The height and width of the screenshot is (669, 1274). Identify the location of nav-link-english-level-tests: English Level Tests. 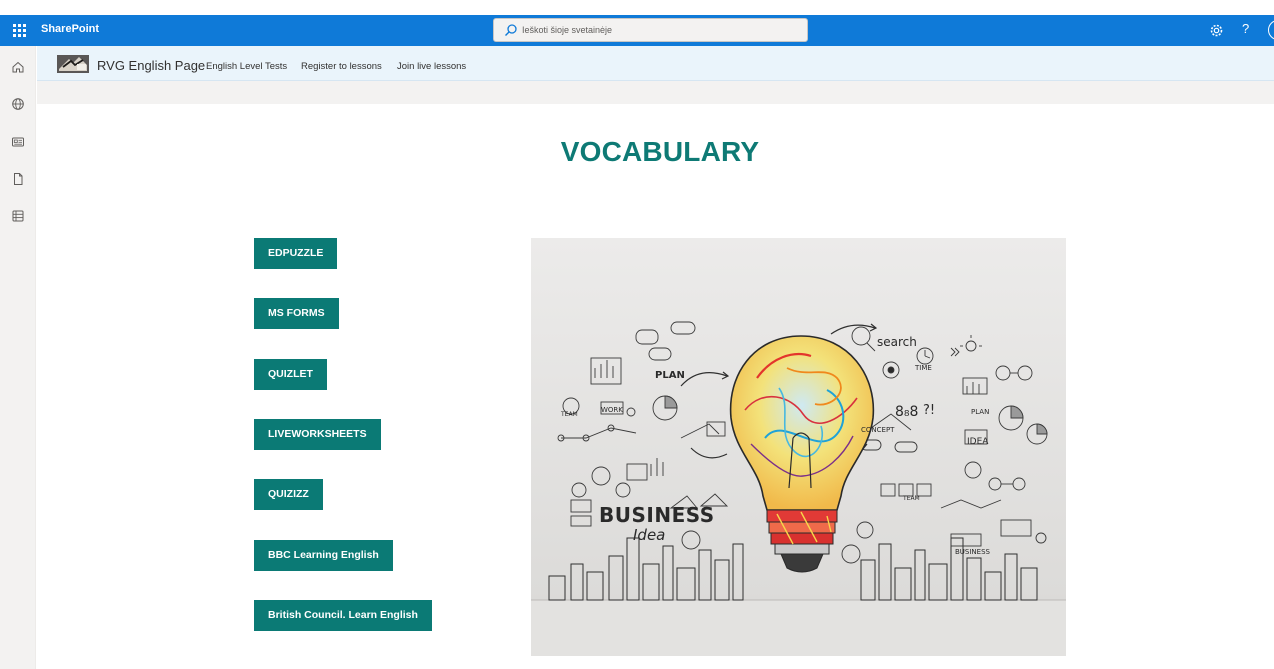
(246, 66).